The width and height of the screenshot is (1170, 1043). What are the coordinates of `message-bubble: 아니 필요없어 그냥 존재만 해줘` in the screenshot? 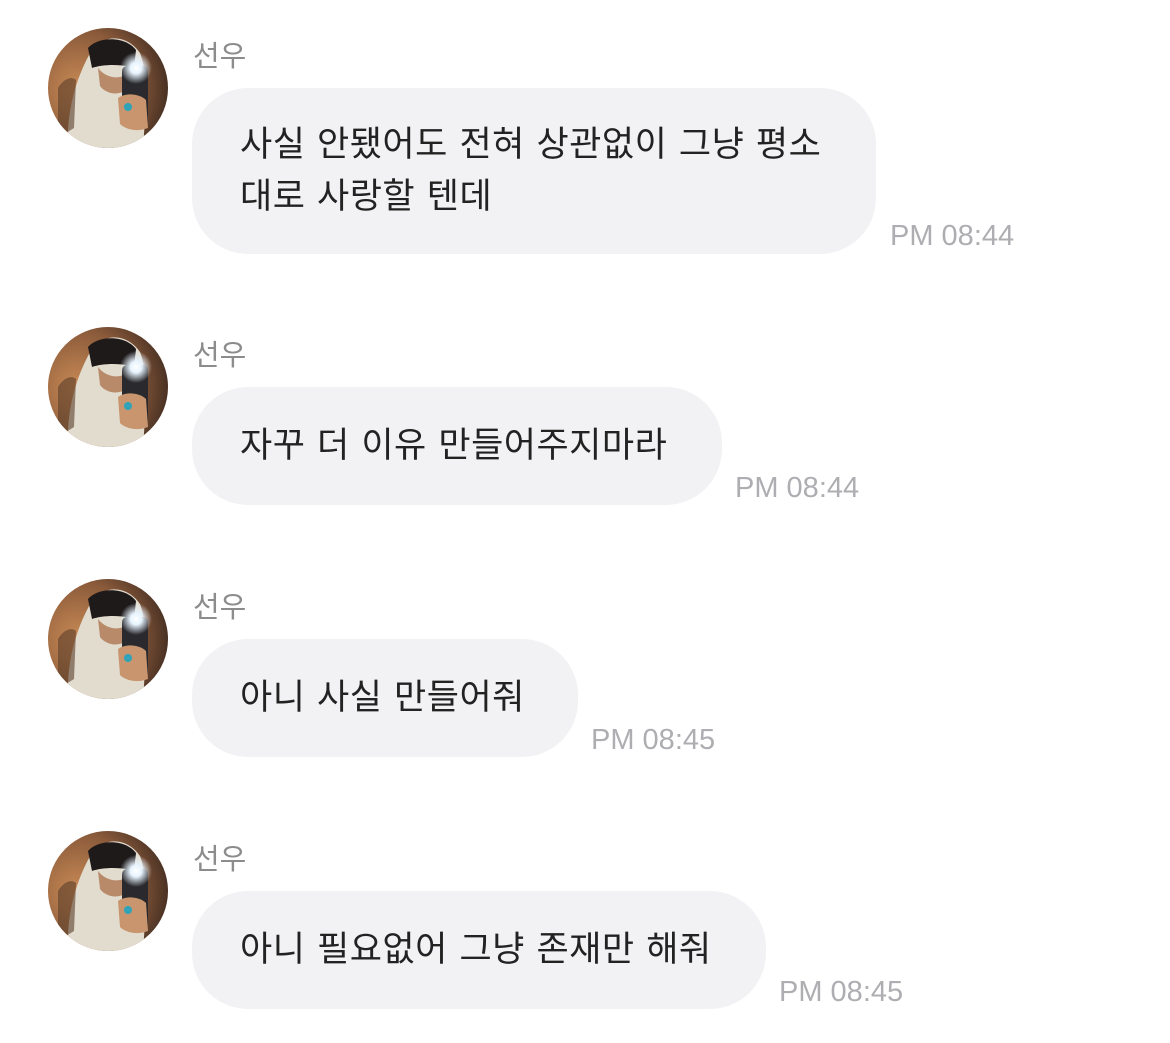 It's located at (479, 950).